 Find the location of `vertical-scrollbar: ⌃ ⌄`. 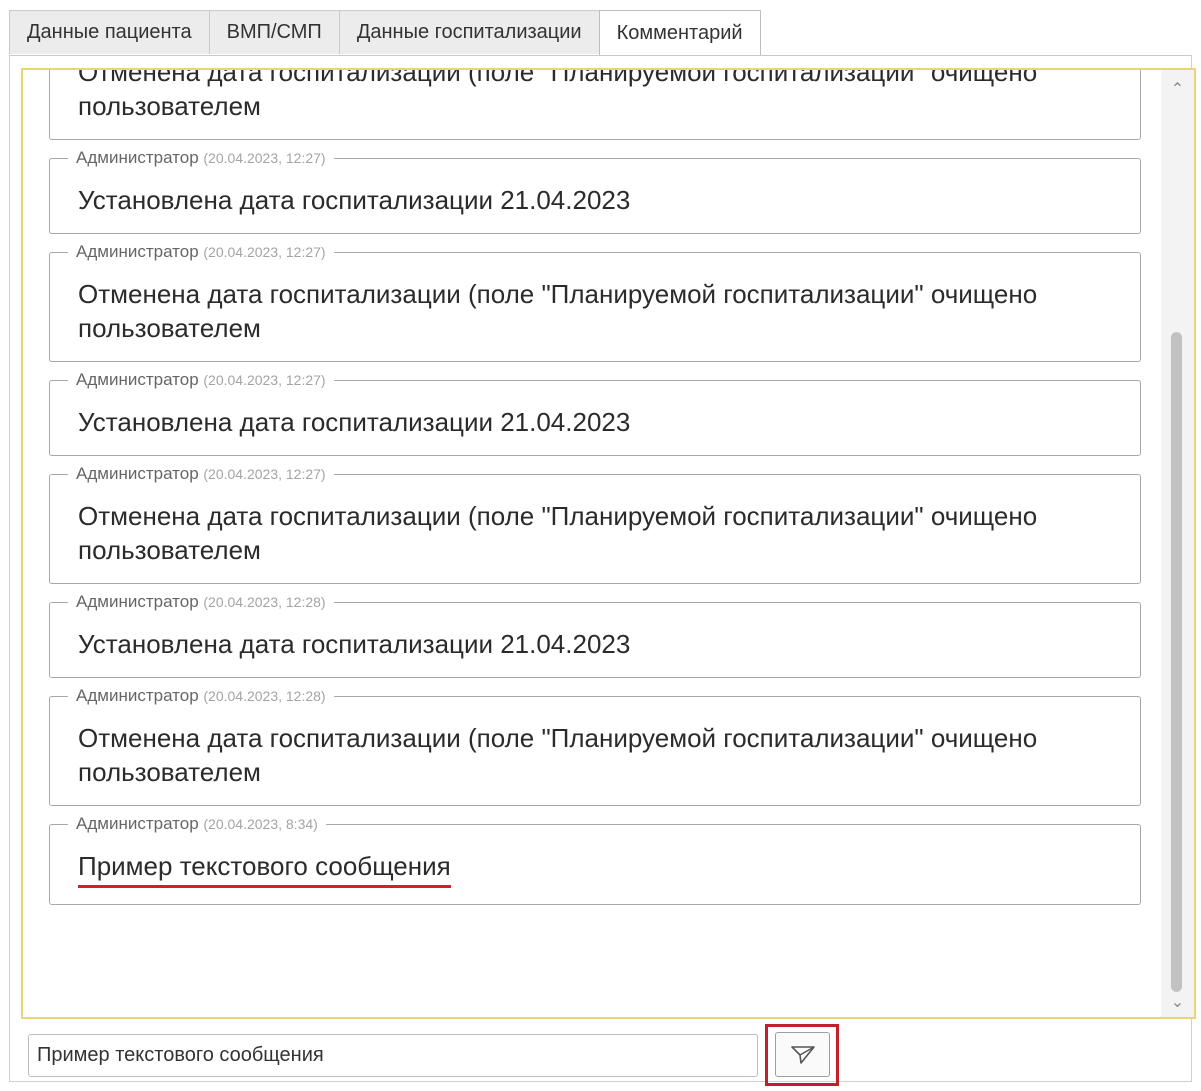

vertical-scrollbar: ⌃ ⌄ is located at coordinates (1177, 543).